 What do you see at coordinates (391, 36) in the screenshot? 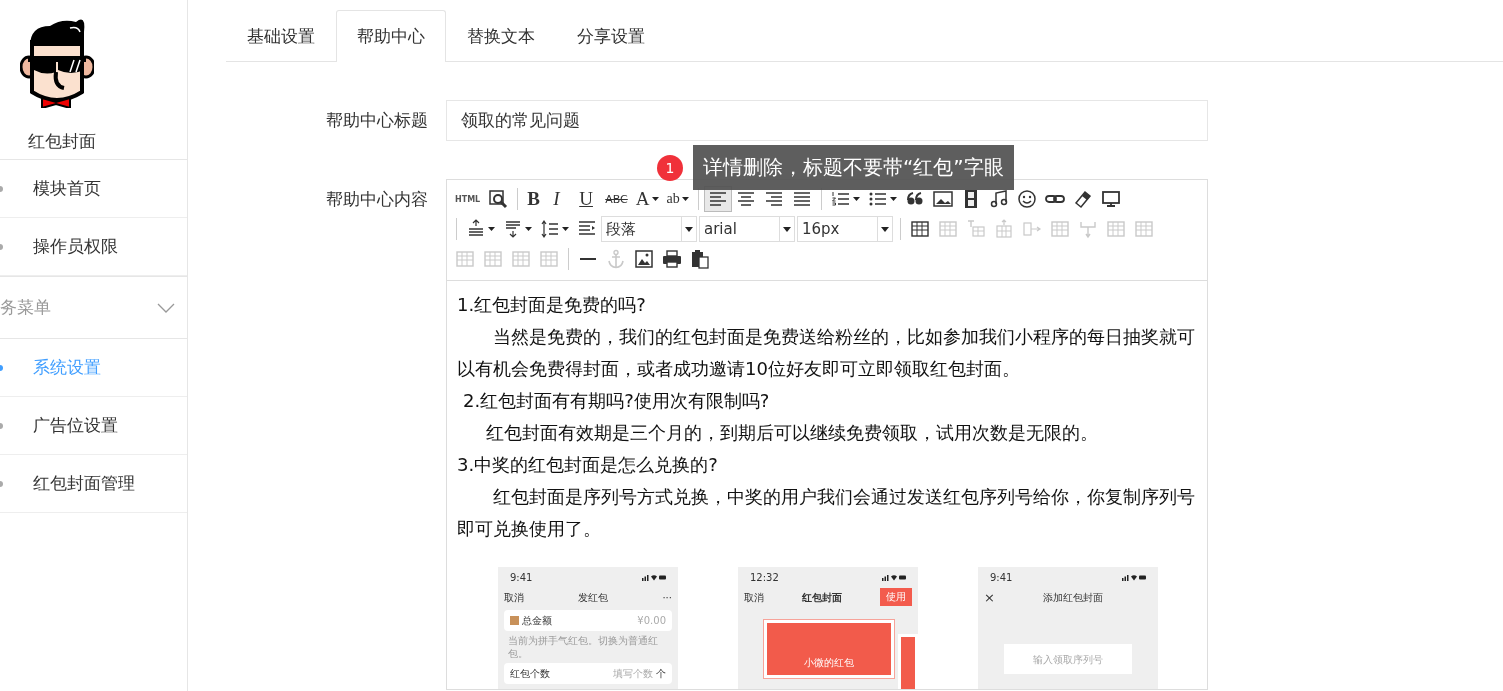
I see `tab: 帮助中心` at bounding box center [391, 36].